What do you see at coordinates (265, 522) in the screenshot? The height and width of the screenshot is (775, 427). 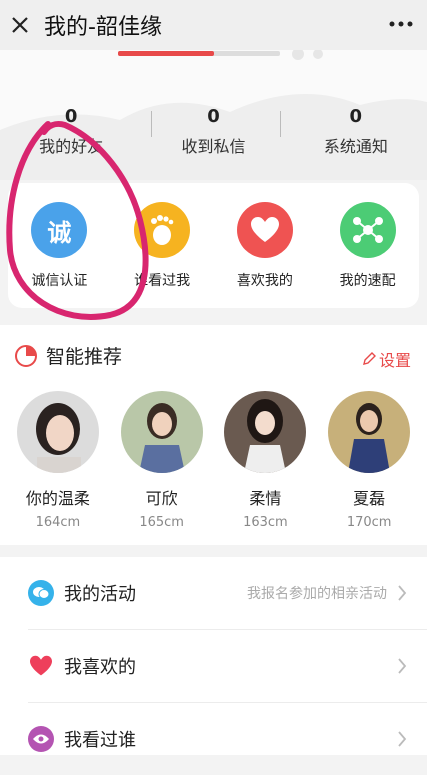 I see `person-height: 163cm` at bounding box center [265, 522].